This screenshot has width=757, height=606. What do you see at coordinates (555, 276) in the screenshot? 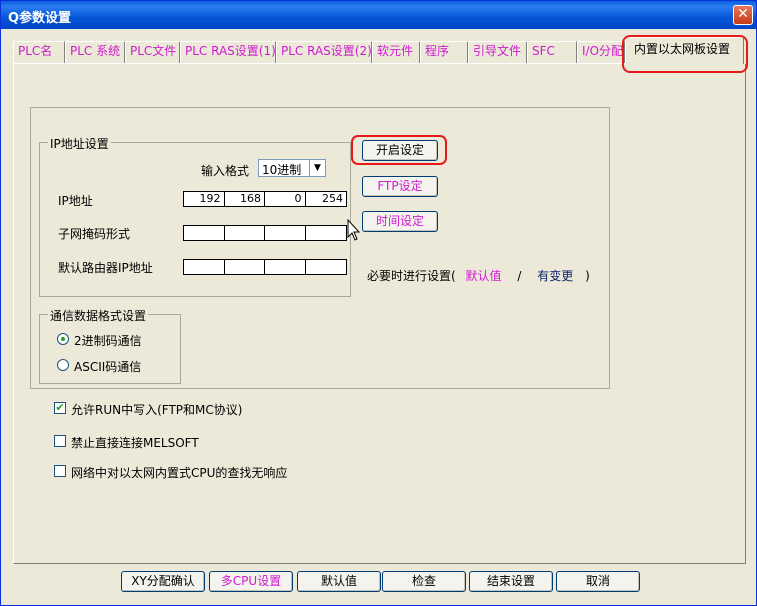
I see `note-changed: 有变更` at bounding box center [555, 276].